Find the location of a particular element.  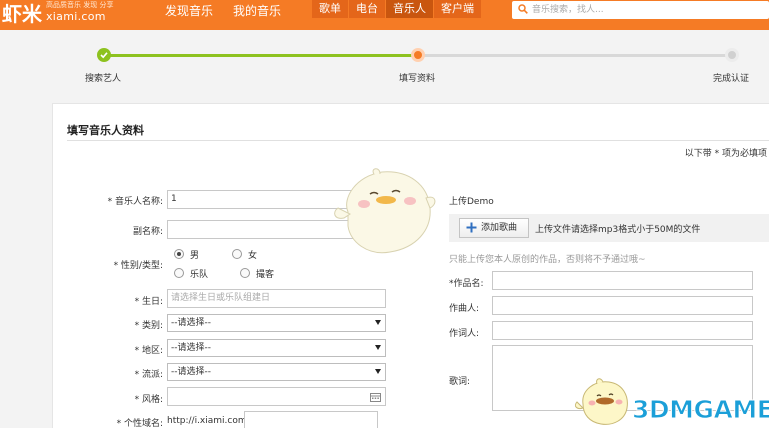

nav-my-music: 我的音乐 is located at coordinates (257, 15).